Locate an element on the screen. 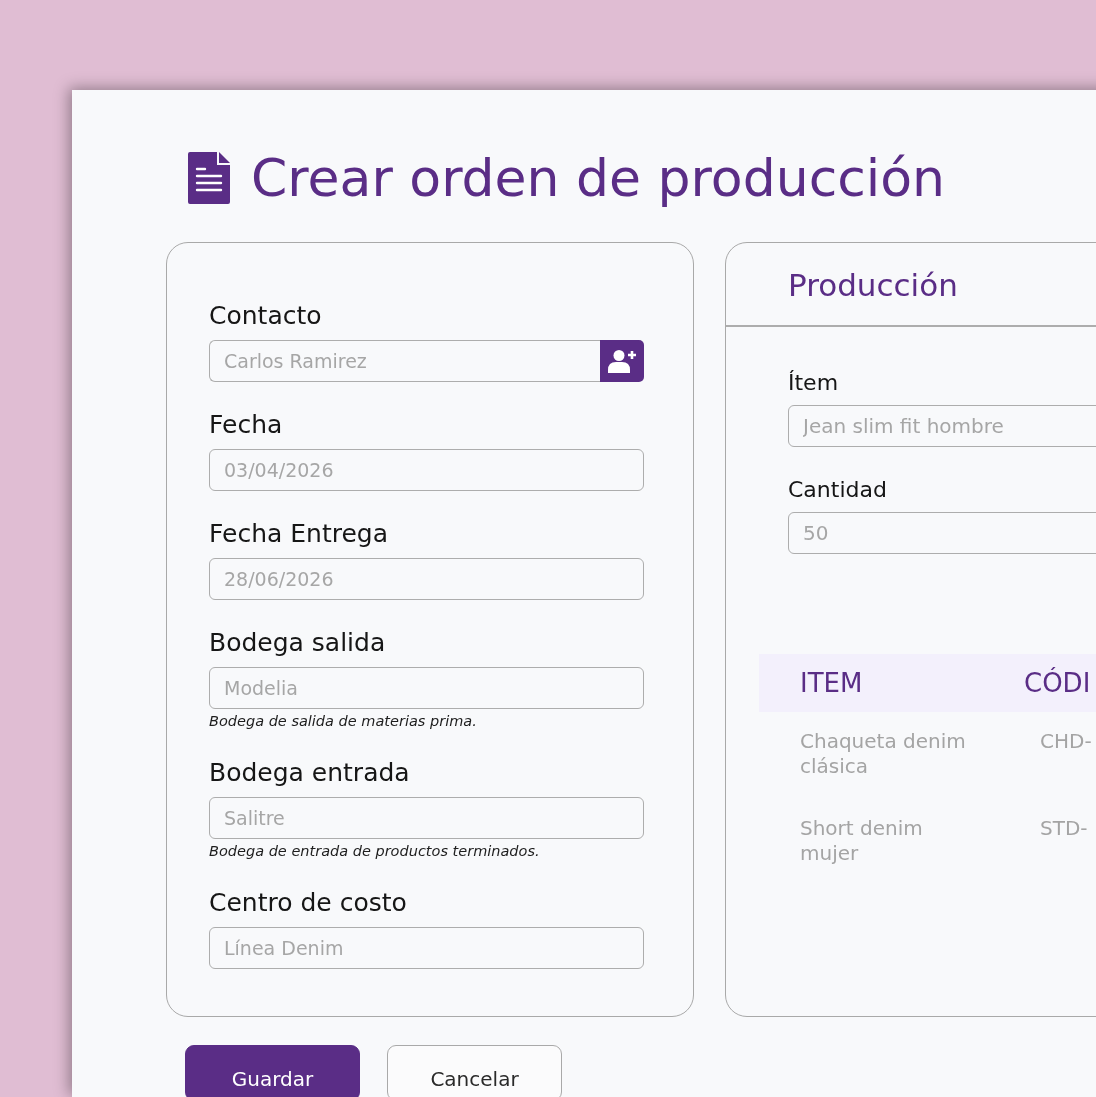 This screenshot has height=1097, width=1096. field-label: Contacto is located at coordinates (266, 316).